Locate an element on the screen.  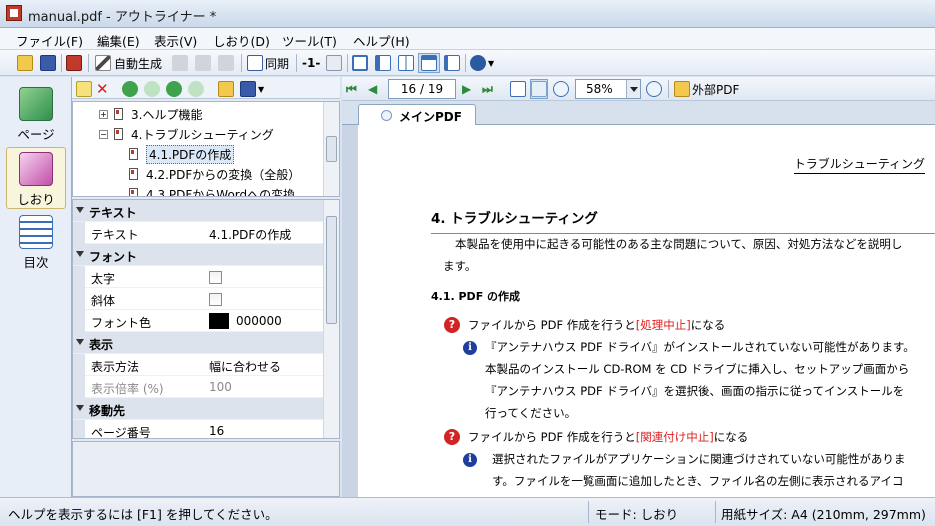
tree-item: 4.2.PDFからの変換（全般） is located at coordinates (214, 174).